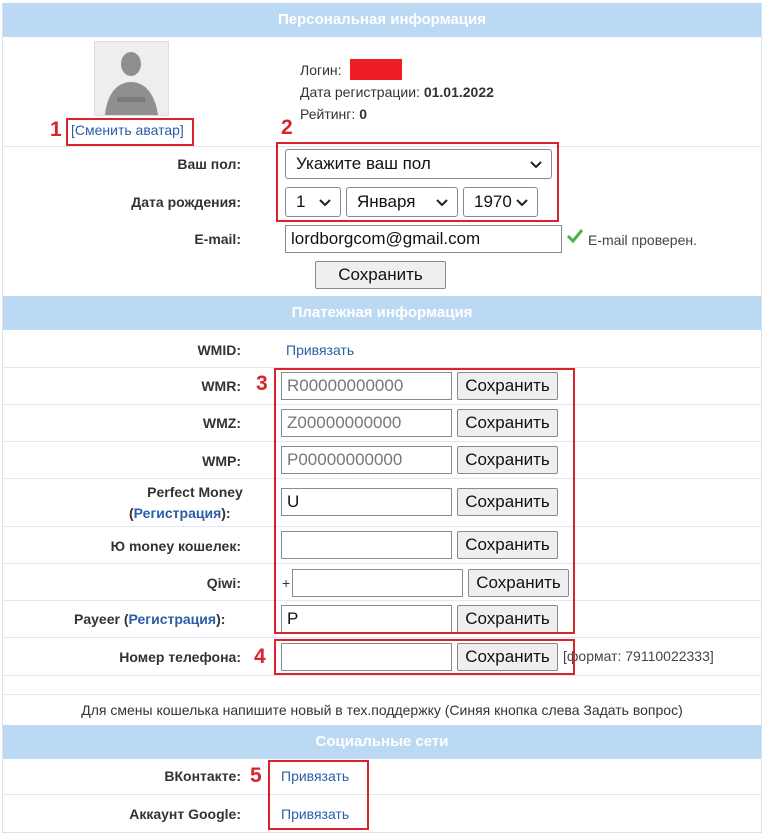 The height and width of the screenshot is (834, 764). I want to click on qiwi-input, so click(377, 583).